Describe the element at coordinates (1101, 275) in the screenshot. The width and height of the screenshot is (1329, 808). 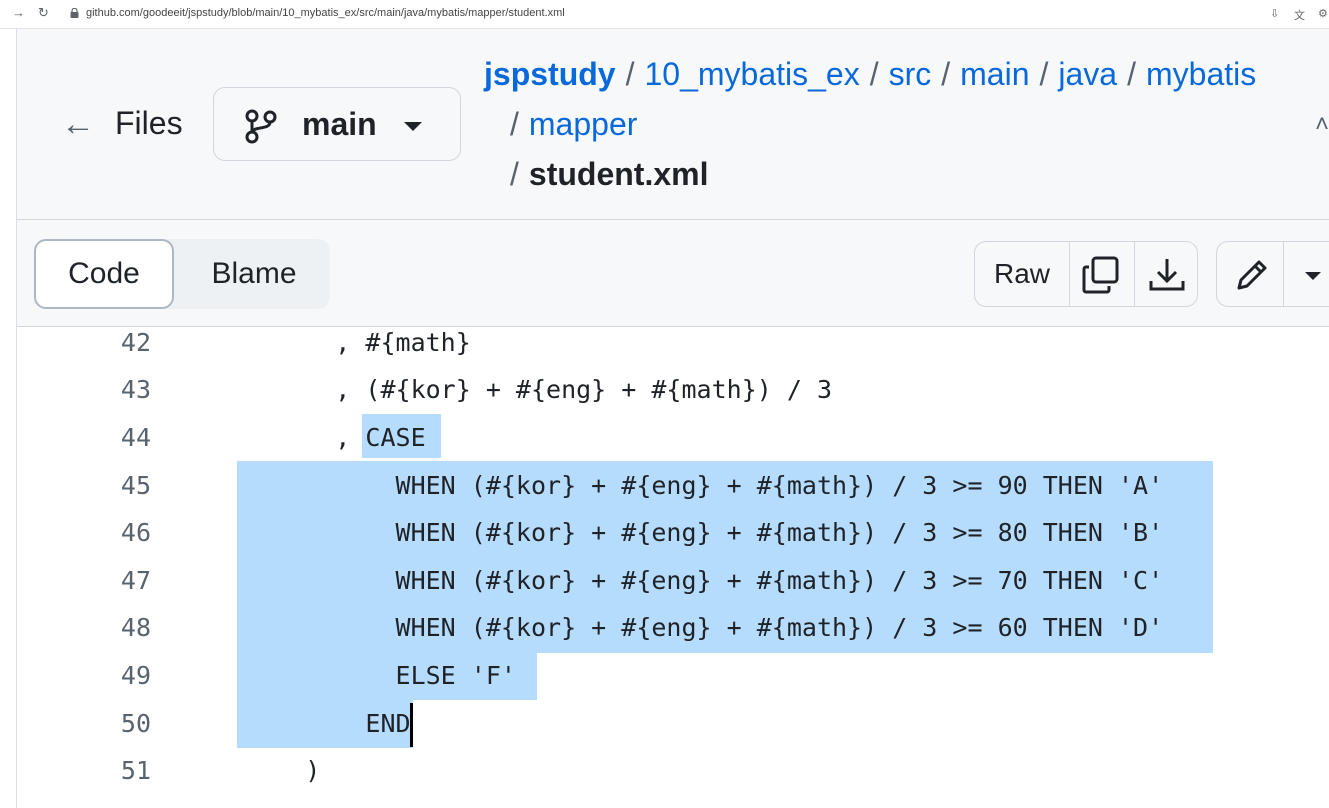
I see `copy-icon` at that location.